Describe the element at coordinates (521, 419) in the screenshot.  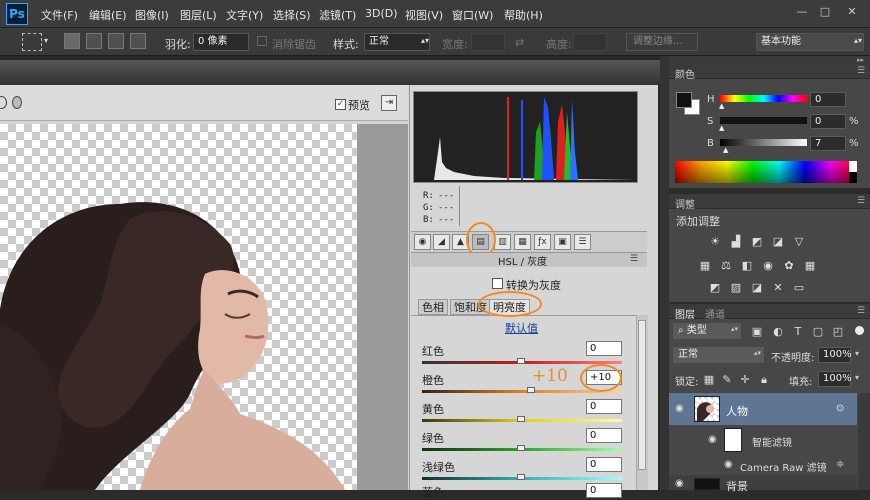
I see `slider-thumb-yellow` at that location.